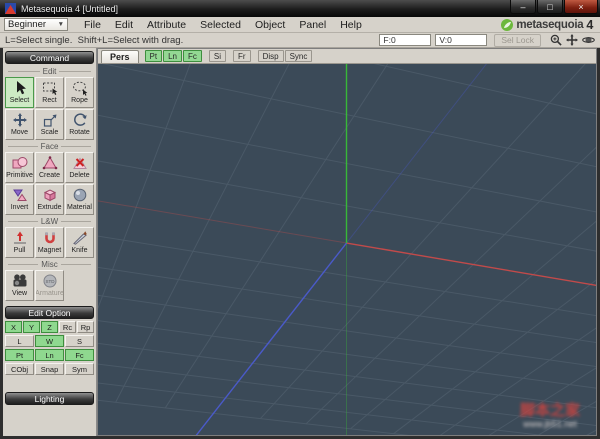 This screenshot has height=439, width=600. I want to click on sel-lock-button: Sel Lock, so click(517, 40).